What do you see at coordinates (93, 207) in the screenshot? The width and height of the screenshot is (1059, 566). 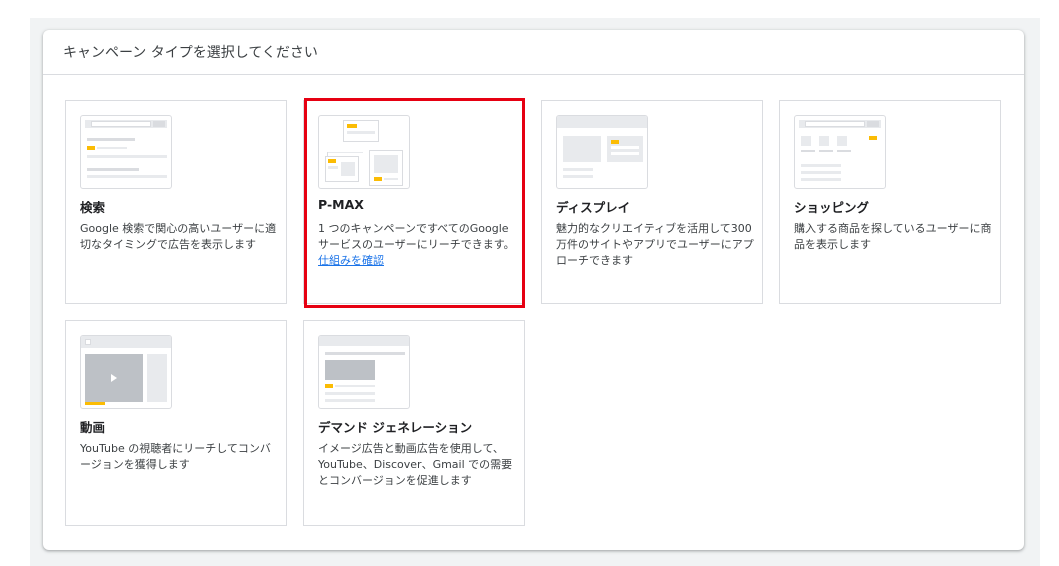 I see `card-title: 検索` at bounding box center [93, 207].